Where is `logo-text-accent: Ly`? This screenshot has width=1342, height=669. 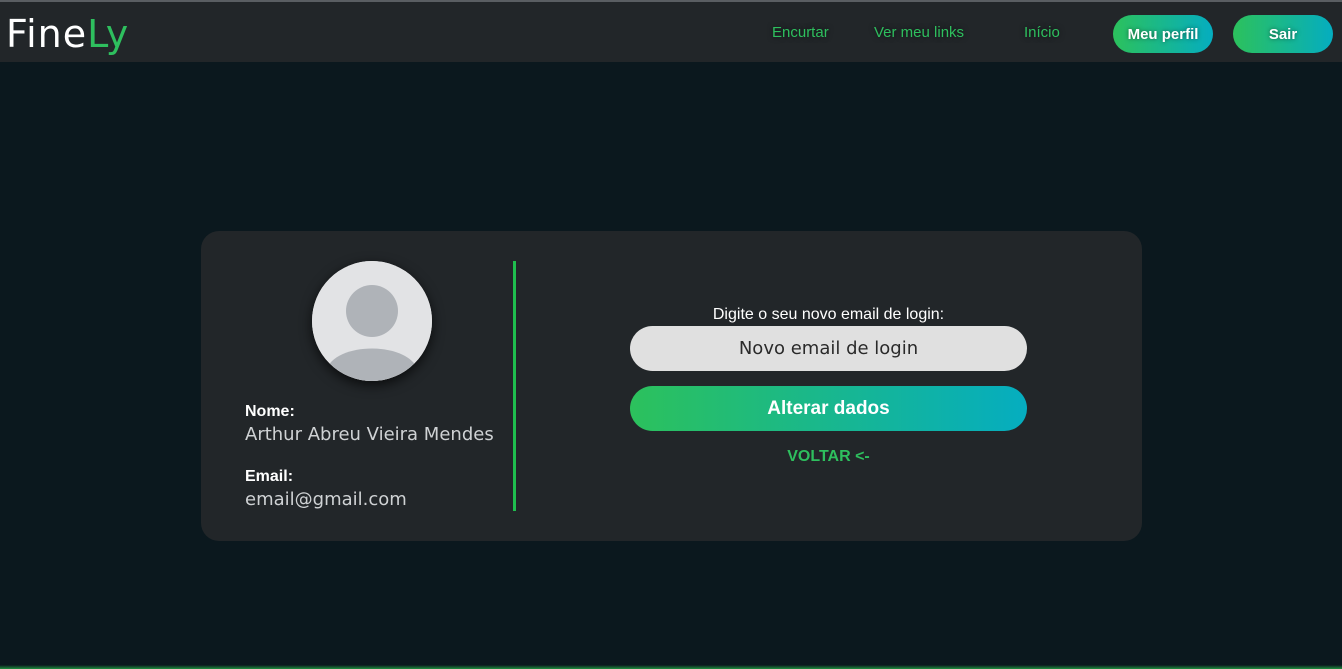
logo-text-accent: Ly is located at coordinates (108, 34).